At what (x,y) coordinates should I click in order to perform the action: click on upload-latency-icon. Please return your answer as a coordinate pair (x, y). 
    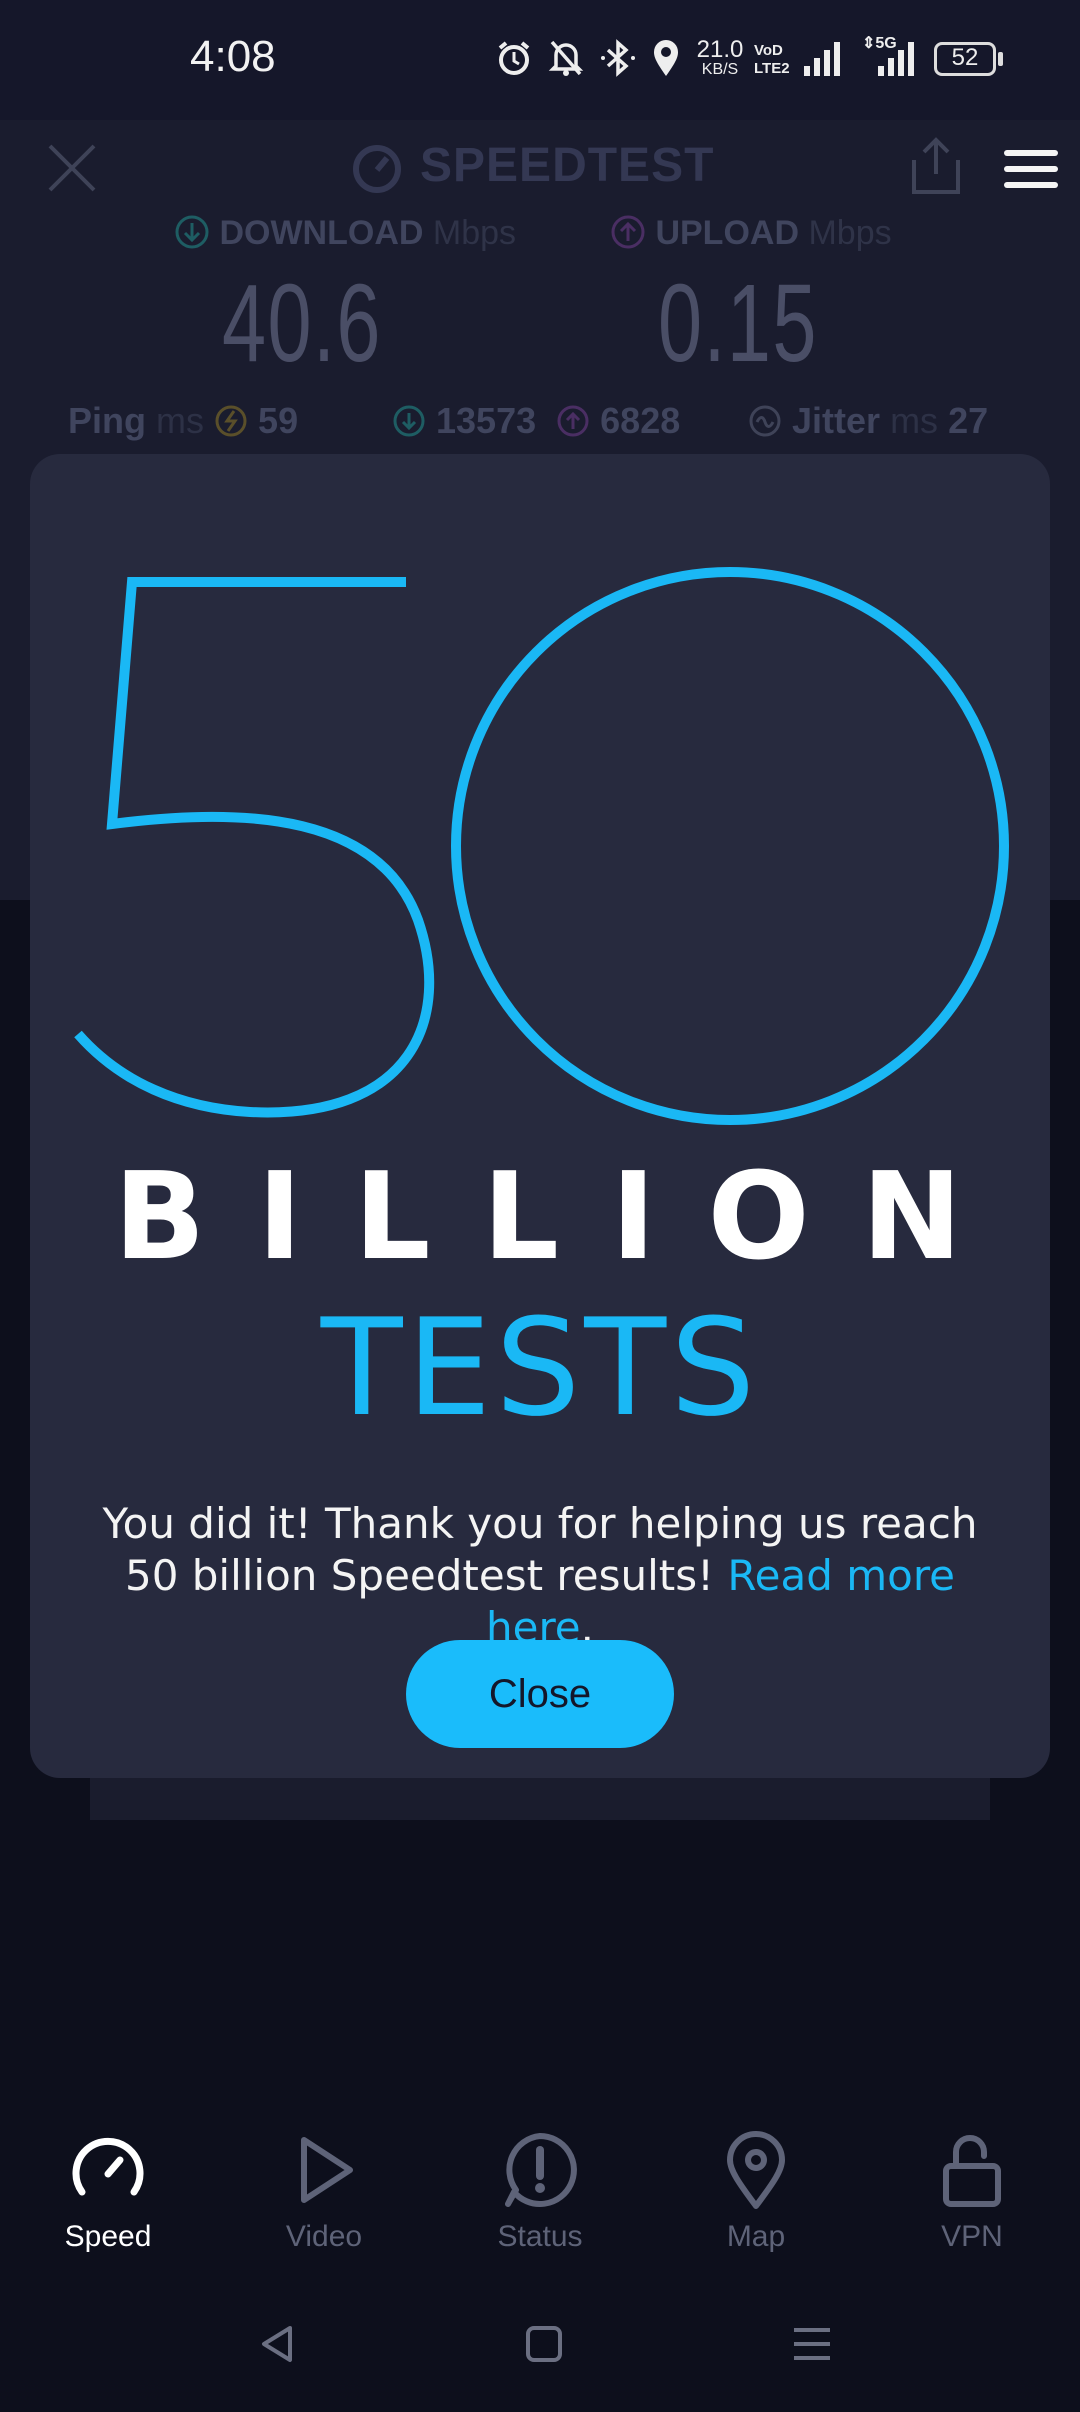
    Looking at the image, I should click on (573, 421).